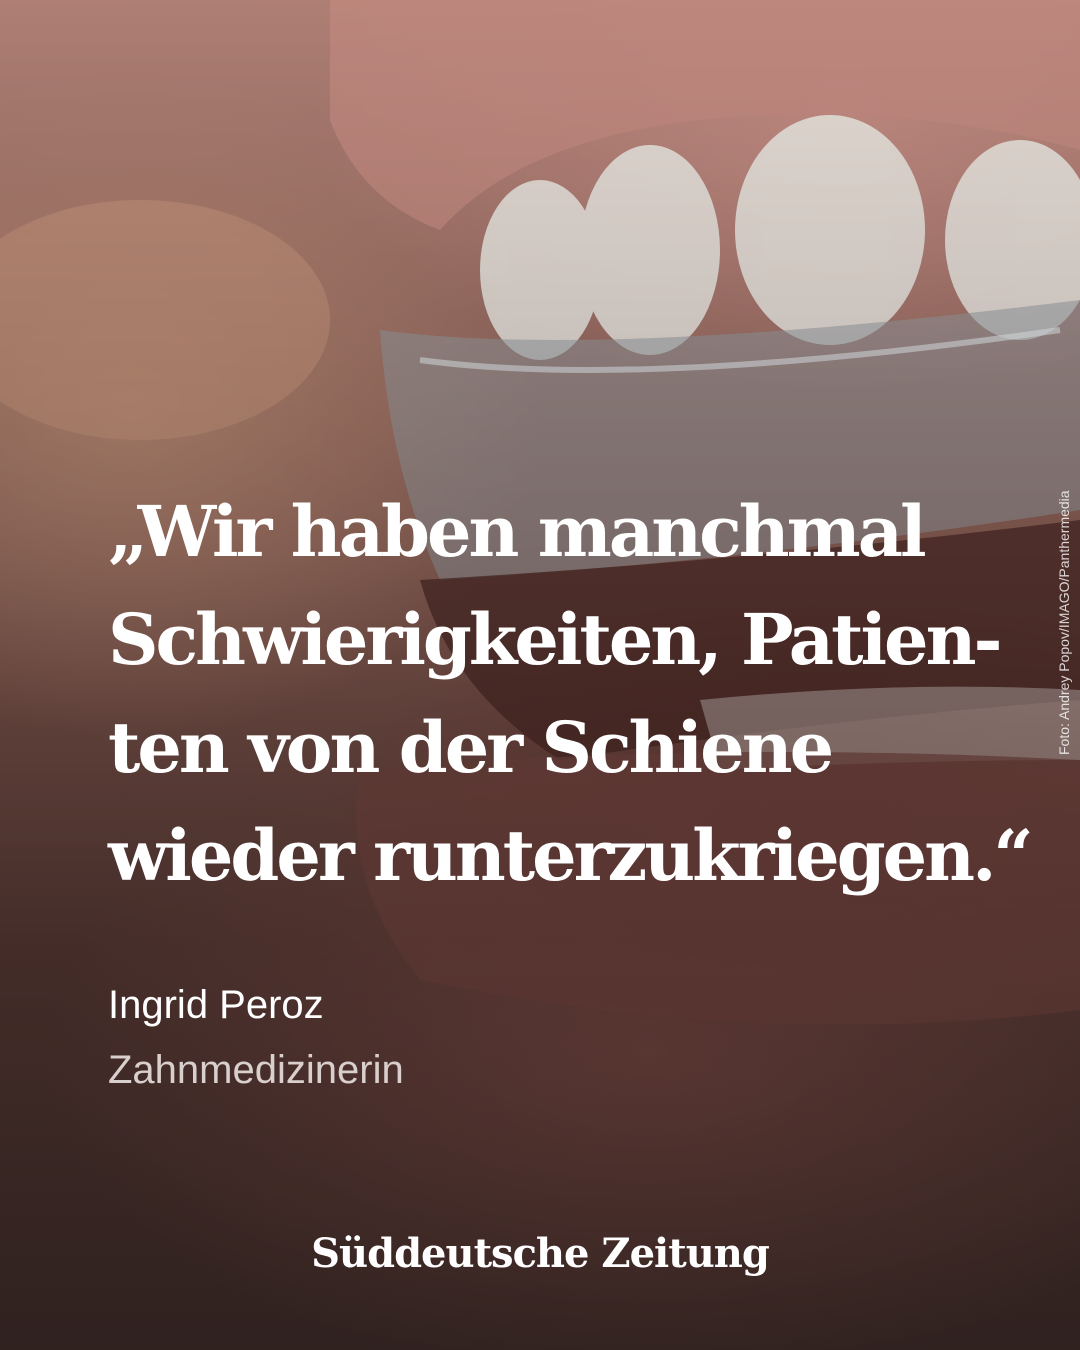 This screenshot has width=1080, height=1350. Describe the element at coordinates (540, 1253) in the screenshot. I see `sz-logo: Süddeutsche Zeitung` at that location.